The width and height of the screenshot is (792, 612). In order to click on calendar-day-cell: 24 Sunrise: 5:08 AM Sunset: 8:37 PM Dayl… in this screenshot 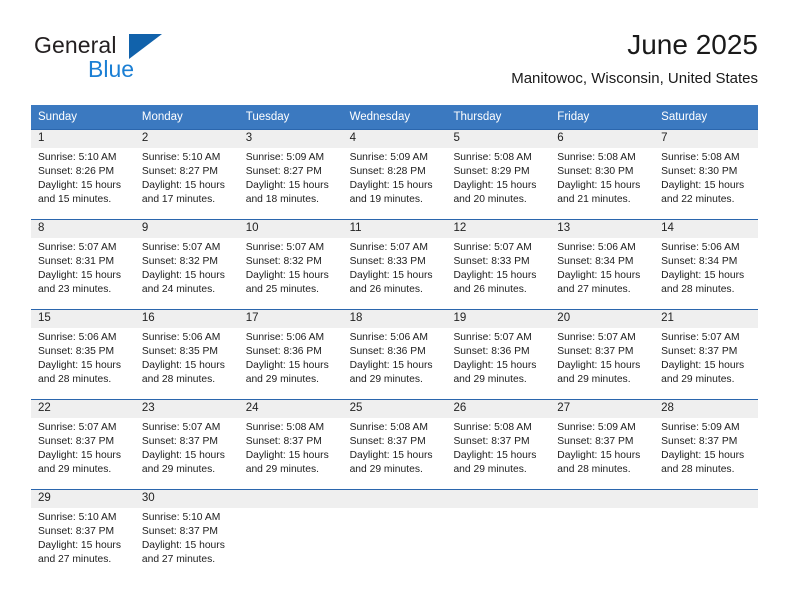, I will do `click(291, 444)`.